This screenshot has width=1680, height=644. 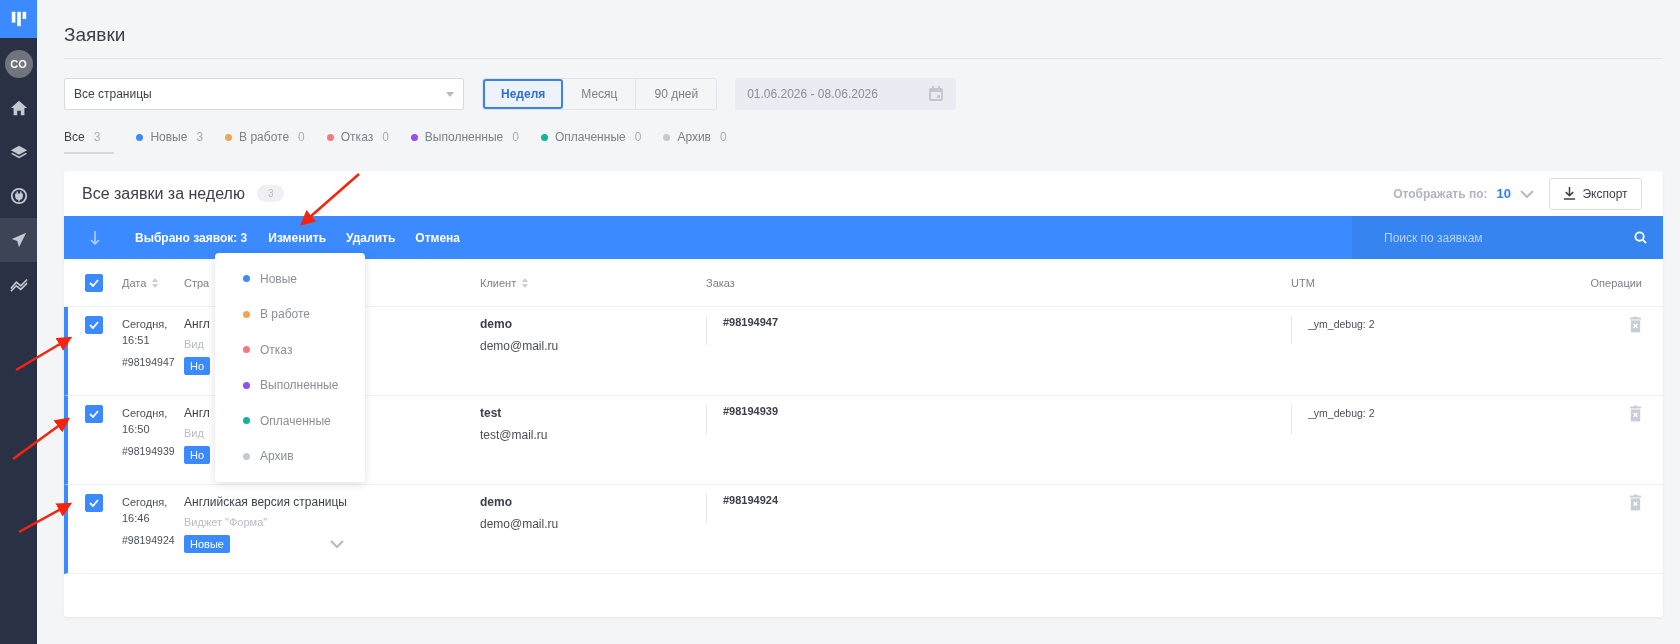 I want to click on date-text: Сегодня, 16:51, so click(x=145, y=332).